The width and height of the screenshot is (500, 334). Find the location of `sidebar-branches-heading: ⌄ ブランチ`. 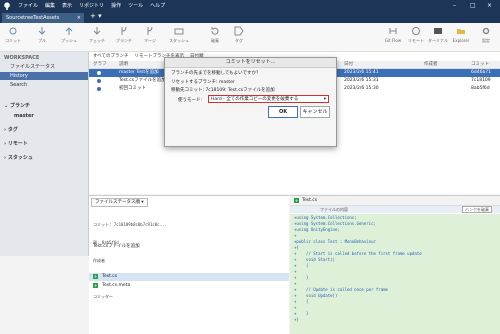

sidebar-branches-heading: ⌄ ブランチ is located at coordinates (44, 106).